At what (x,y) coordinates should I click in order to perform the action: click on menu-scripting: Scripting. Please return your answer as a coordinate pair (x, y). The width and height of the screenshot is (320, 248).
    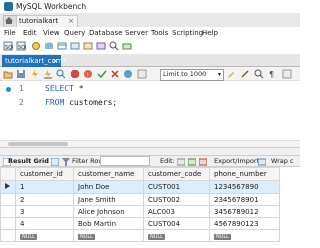
    Looking at the image, I should click on (187, 33).